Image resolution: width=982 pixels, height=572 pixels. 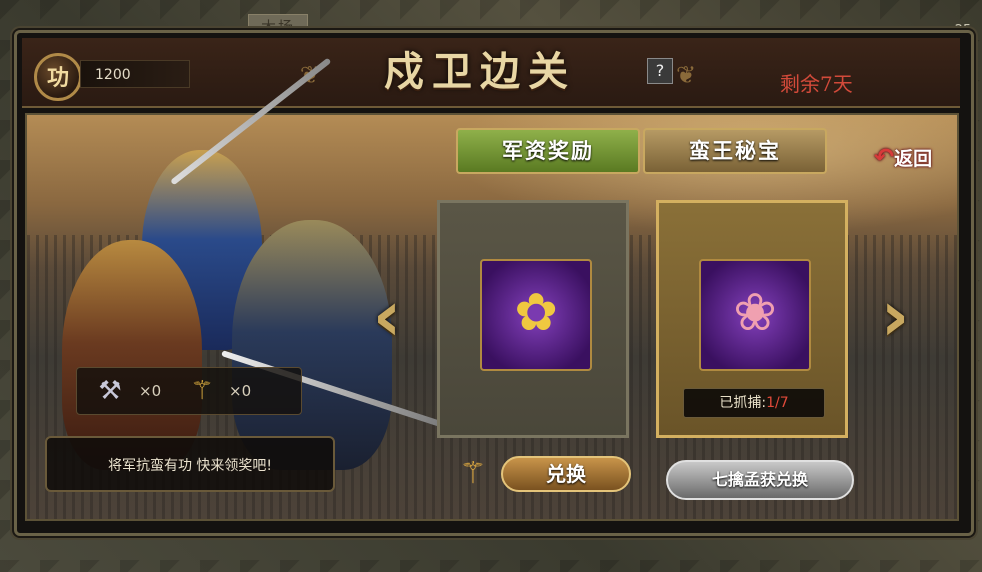 I want to click on plum-blossom-table-icon: ❀, so click(x=755, y=313).